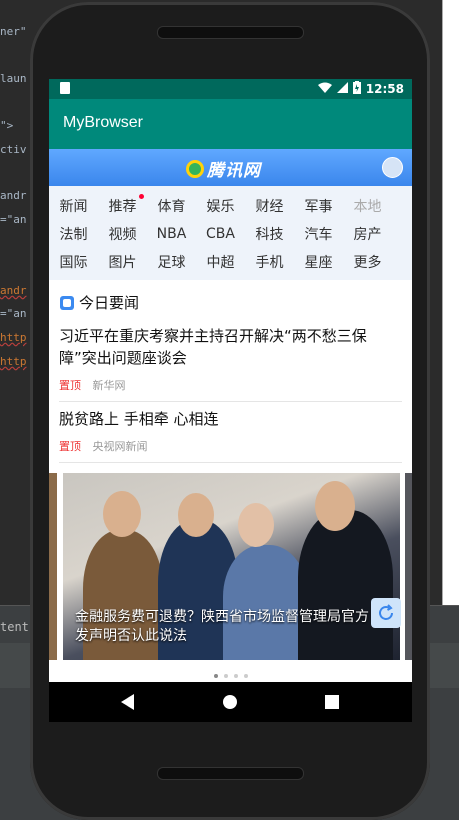 The width and height of the screenshot is (459, 820). What do you see at coordinates (220, 206) in the screenshot?
I see `channel-item: 娱乐` at bounding box center [220, 206].